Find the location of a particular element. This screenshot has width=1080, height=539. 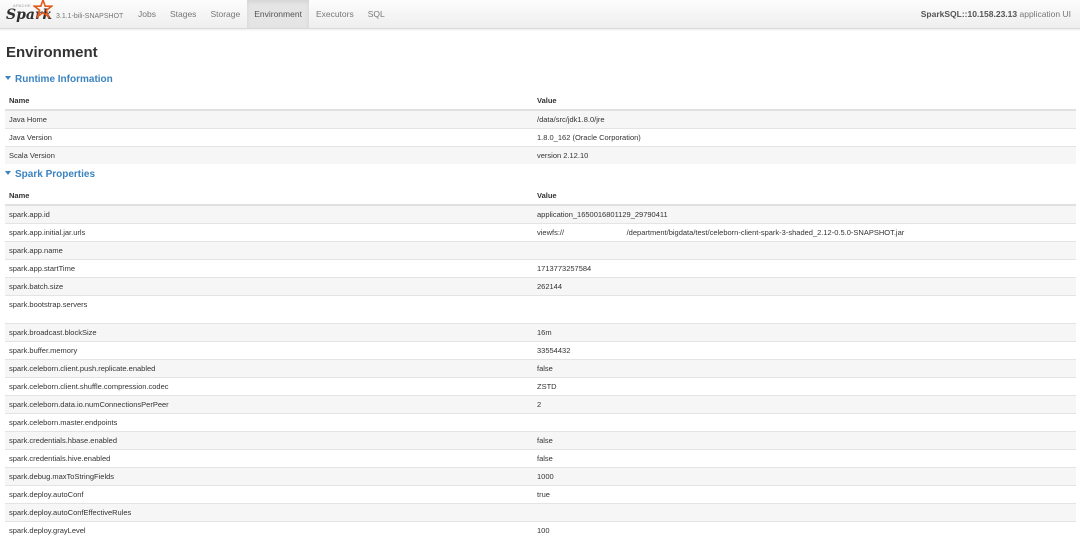

runtime-info-toggle: Runtime Information is located at coordinates (59, 79).